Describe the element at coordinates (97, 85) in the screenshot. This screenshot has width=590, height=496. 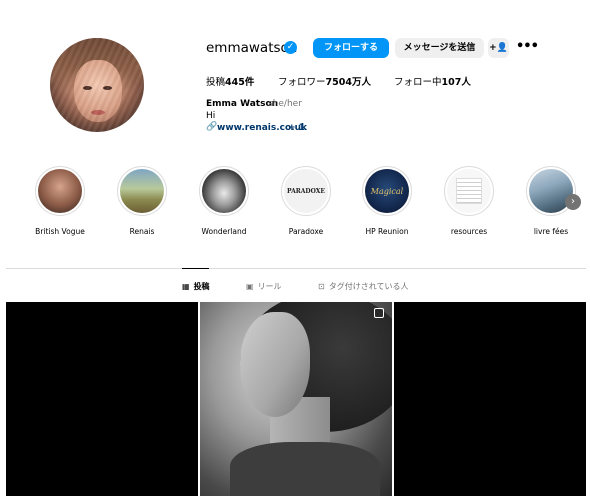
I see `profile-avatar` at that location.